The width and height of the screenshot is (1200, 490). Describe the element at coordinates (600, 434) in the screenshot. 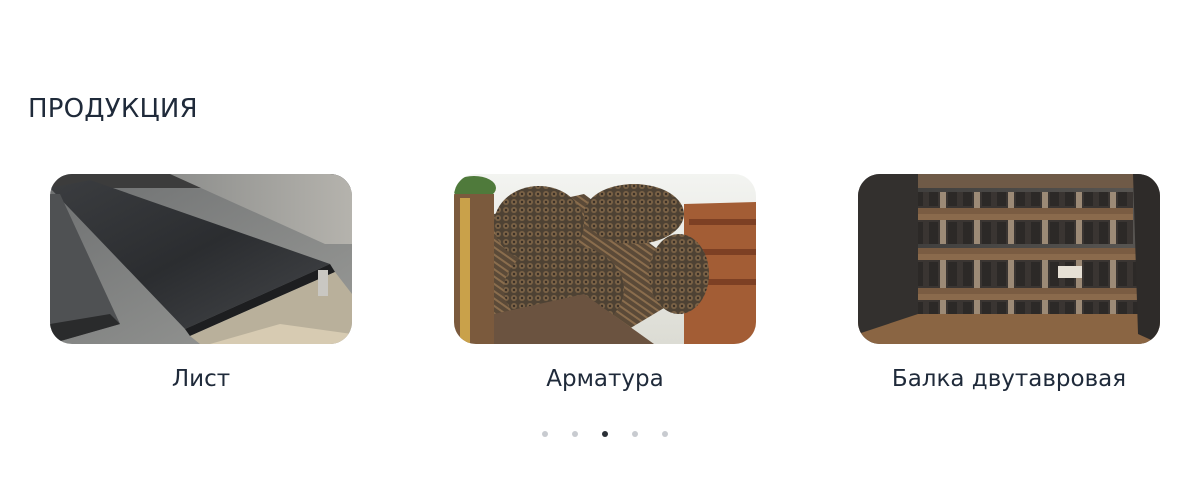

I see `carousel-pagination` at that location.